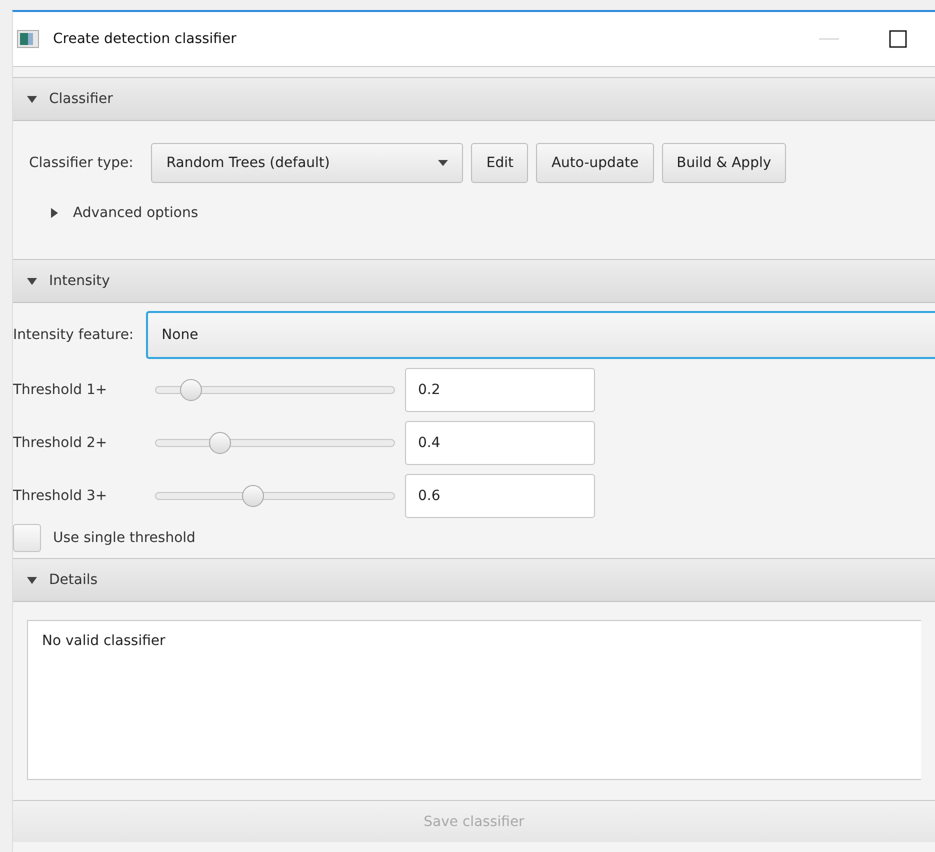  Describe the element at coordinates (54, 213) in the screenshot. I see `expand-triangle-icon` at that location.